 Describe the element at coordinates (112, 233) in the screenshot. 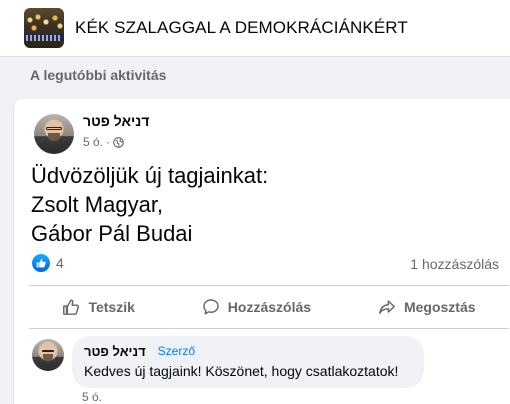

I see `post-text-line: Gábor Pál Budai` at that location.